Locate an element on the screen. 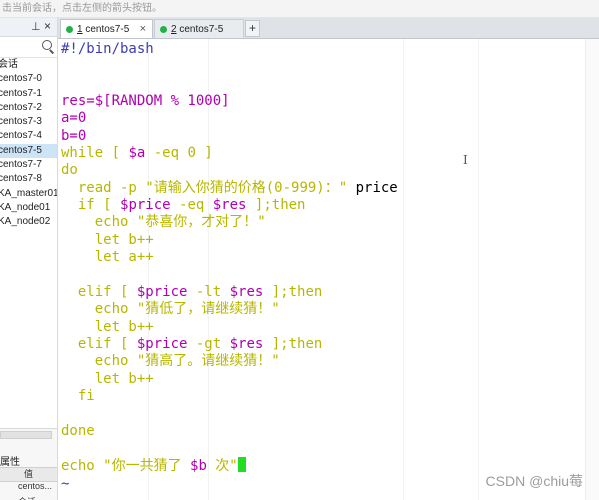  properties-panel: 属性 值 centos... 会话 is located at coordinates (28, 464).